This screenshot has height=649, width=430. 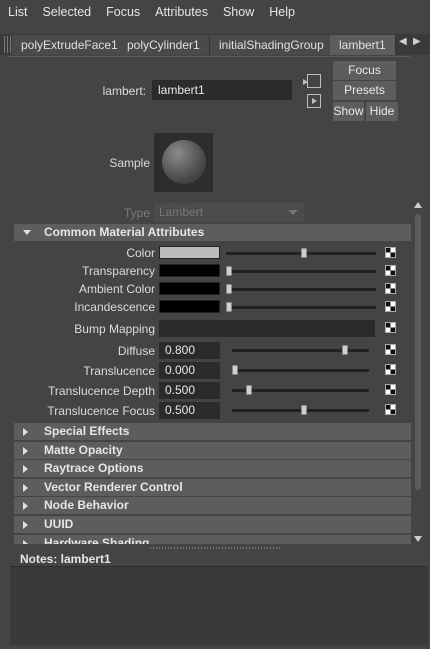 I want to click on color-row-label: Ambient Color, so click(x=116, y=289).